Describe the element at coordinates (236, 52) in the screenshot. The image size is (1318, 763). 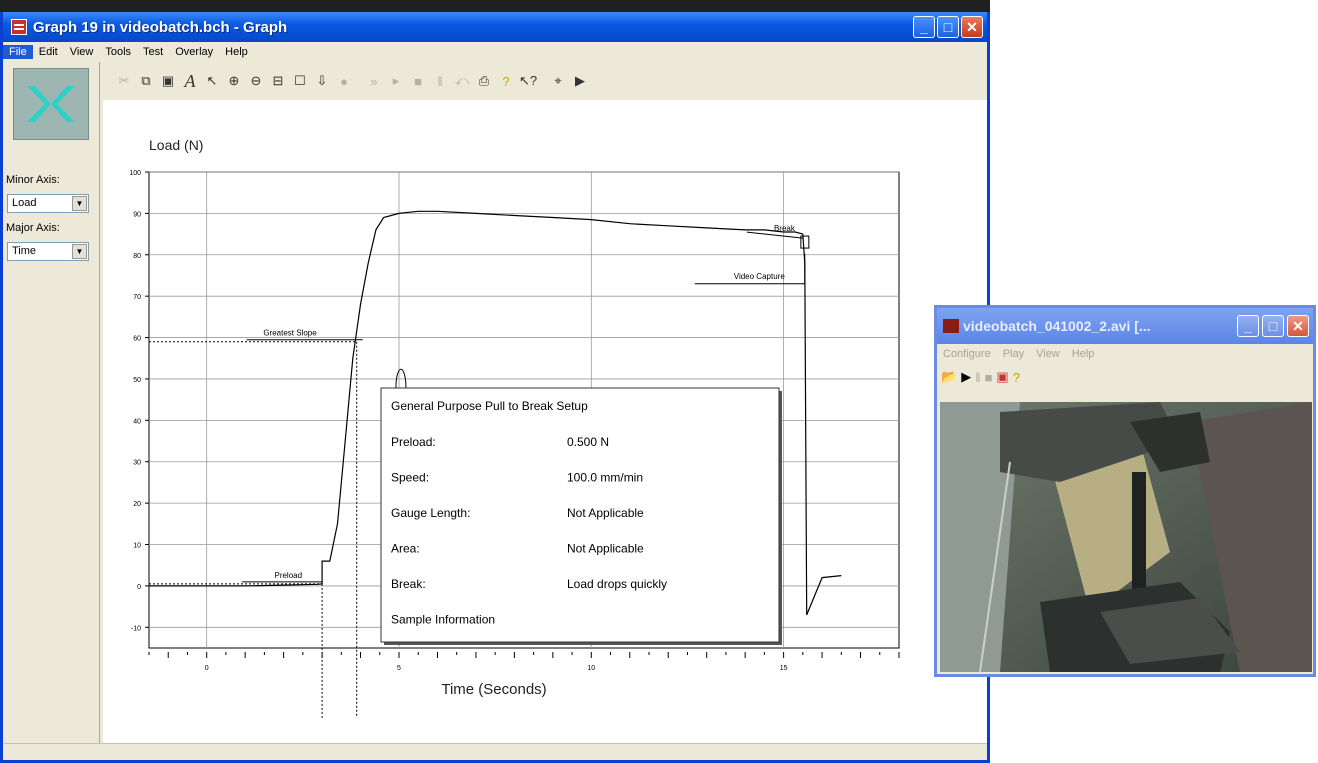
I see `menu-help: Help` at that location.